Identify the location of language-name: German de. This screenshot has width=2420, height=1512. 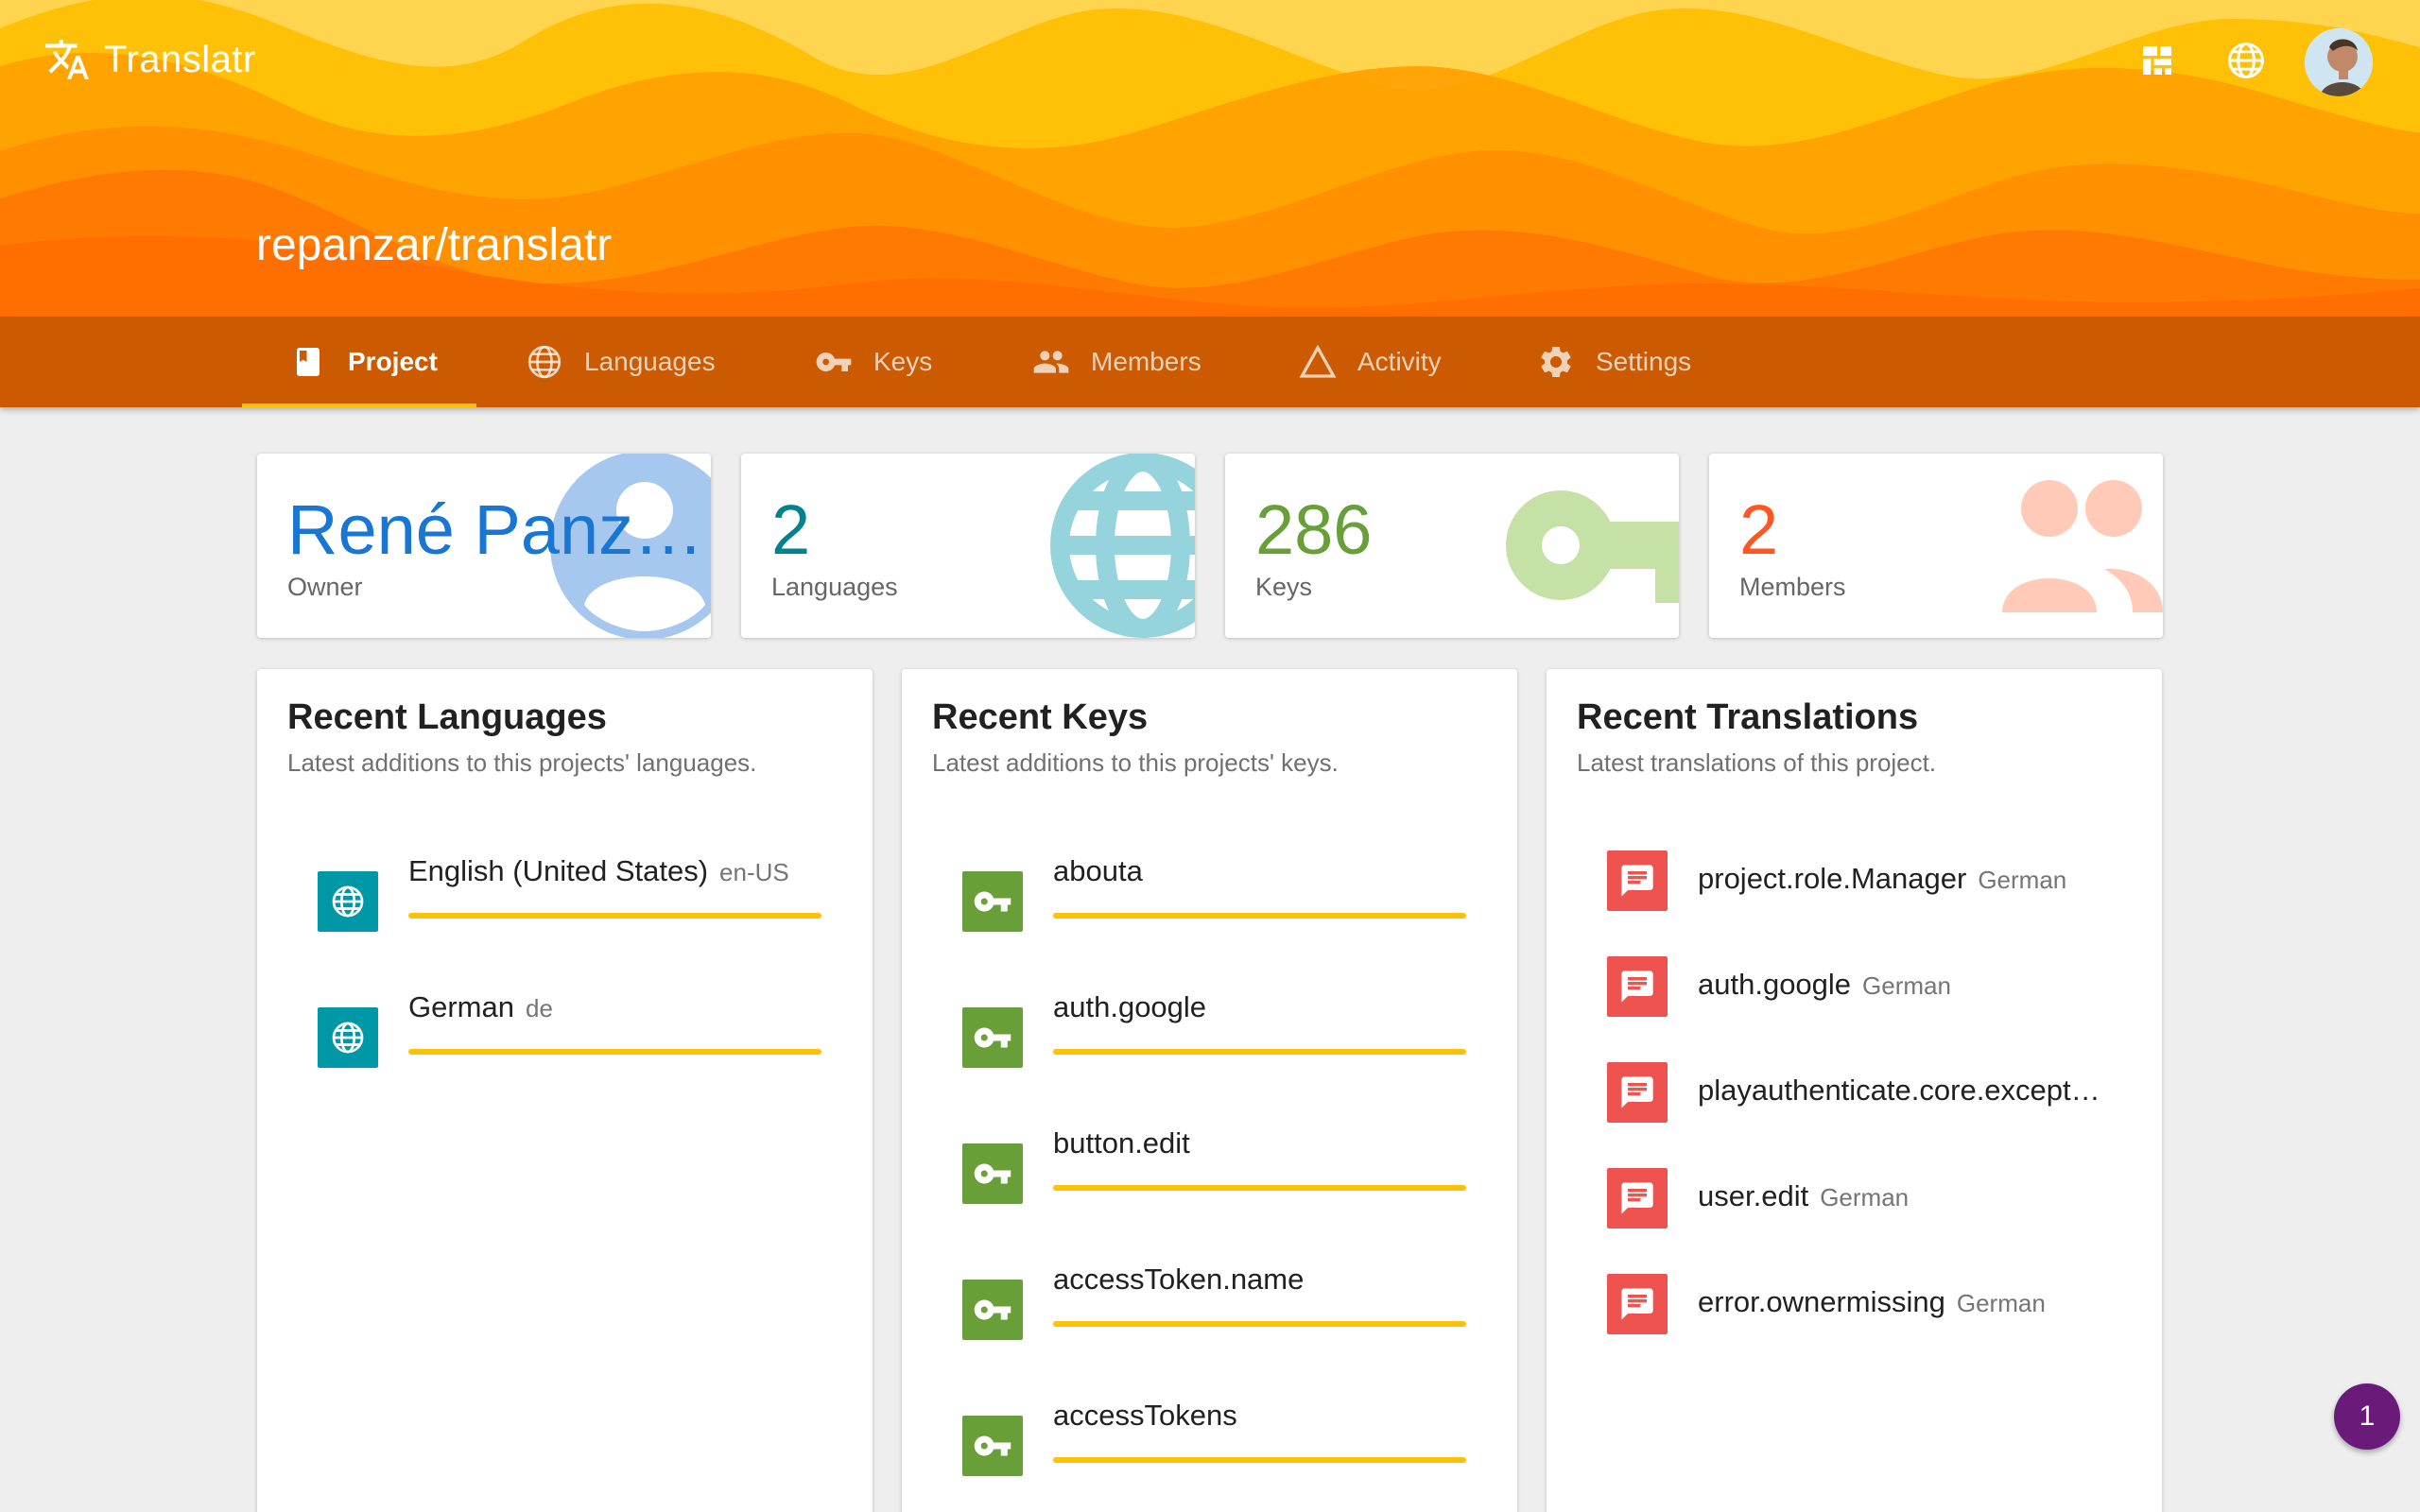
(480, 1007).